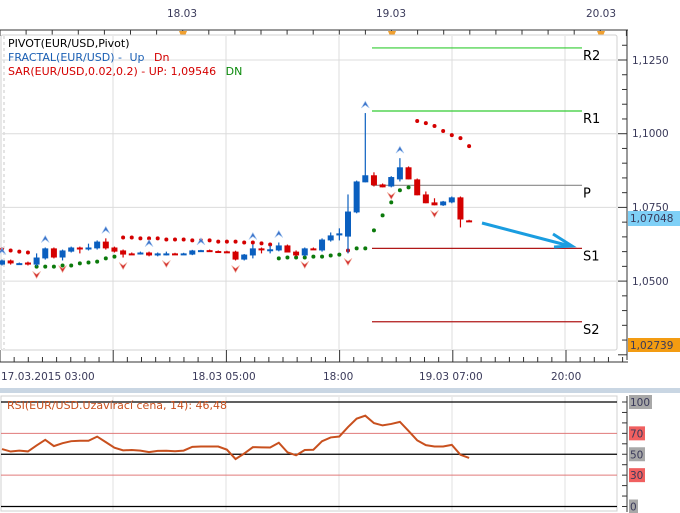 This screenshot has height=513, width=680. Describe the element at coordinates (391, 14) in the screenshot. I see `top-axis-label: 19.03` at that location.